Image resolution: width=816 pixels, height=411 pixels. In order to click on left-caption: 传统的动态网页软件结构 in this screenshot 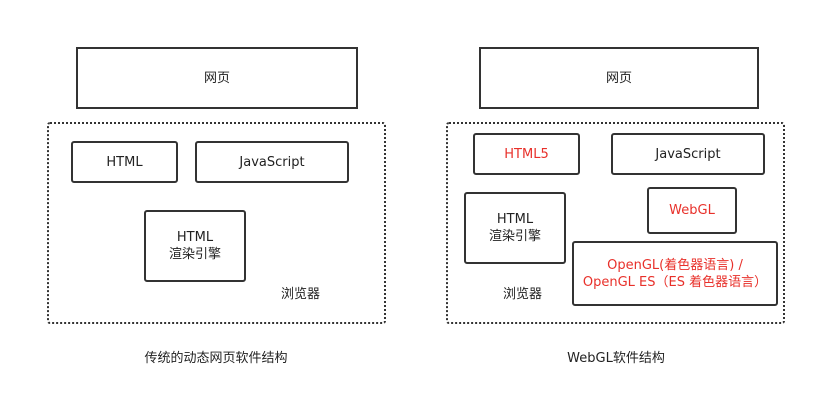, I will do `click(216, 358)`.